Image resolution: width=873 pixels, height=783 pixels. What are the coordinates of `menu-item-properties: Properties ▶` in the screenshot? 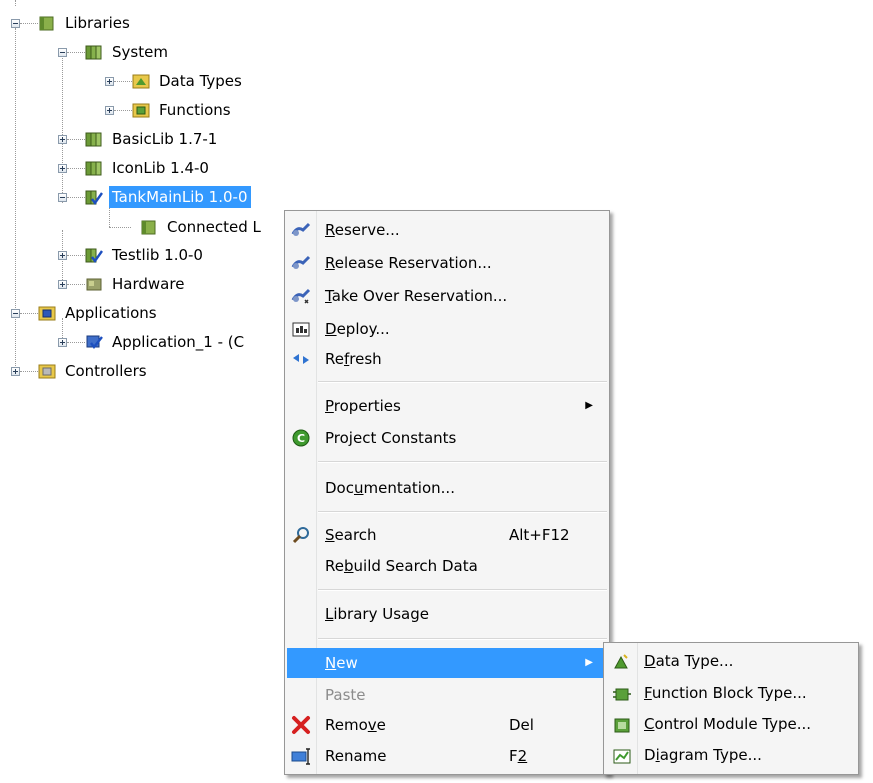 It's located at (447, 406).